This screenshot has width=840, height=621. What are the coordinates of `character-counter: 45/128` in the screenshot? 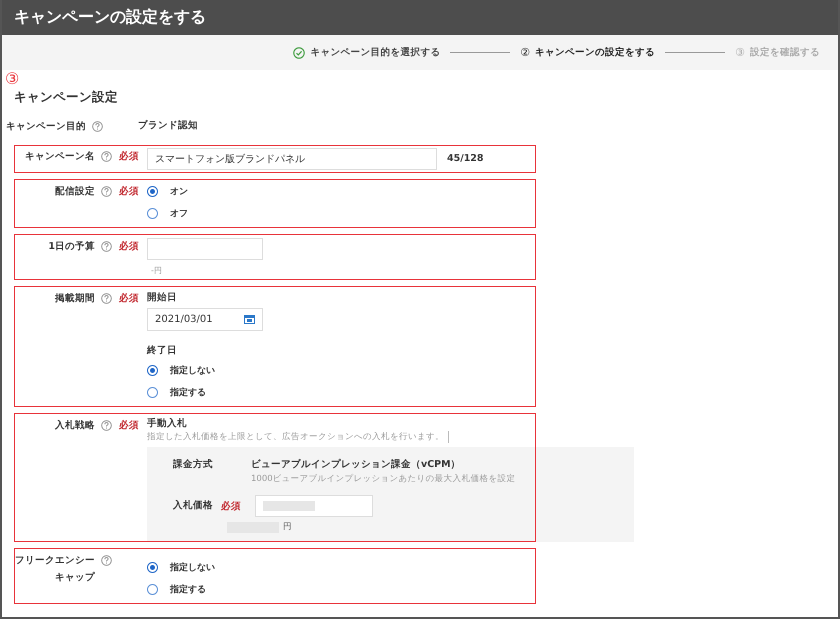 It's located at (465, 159).